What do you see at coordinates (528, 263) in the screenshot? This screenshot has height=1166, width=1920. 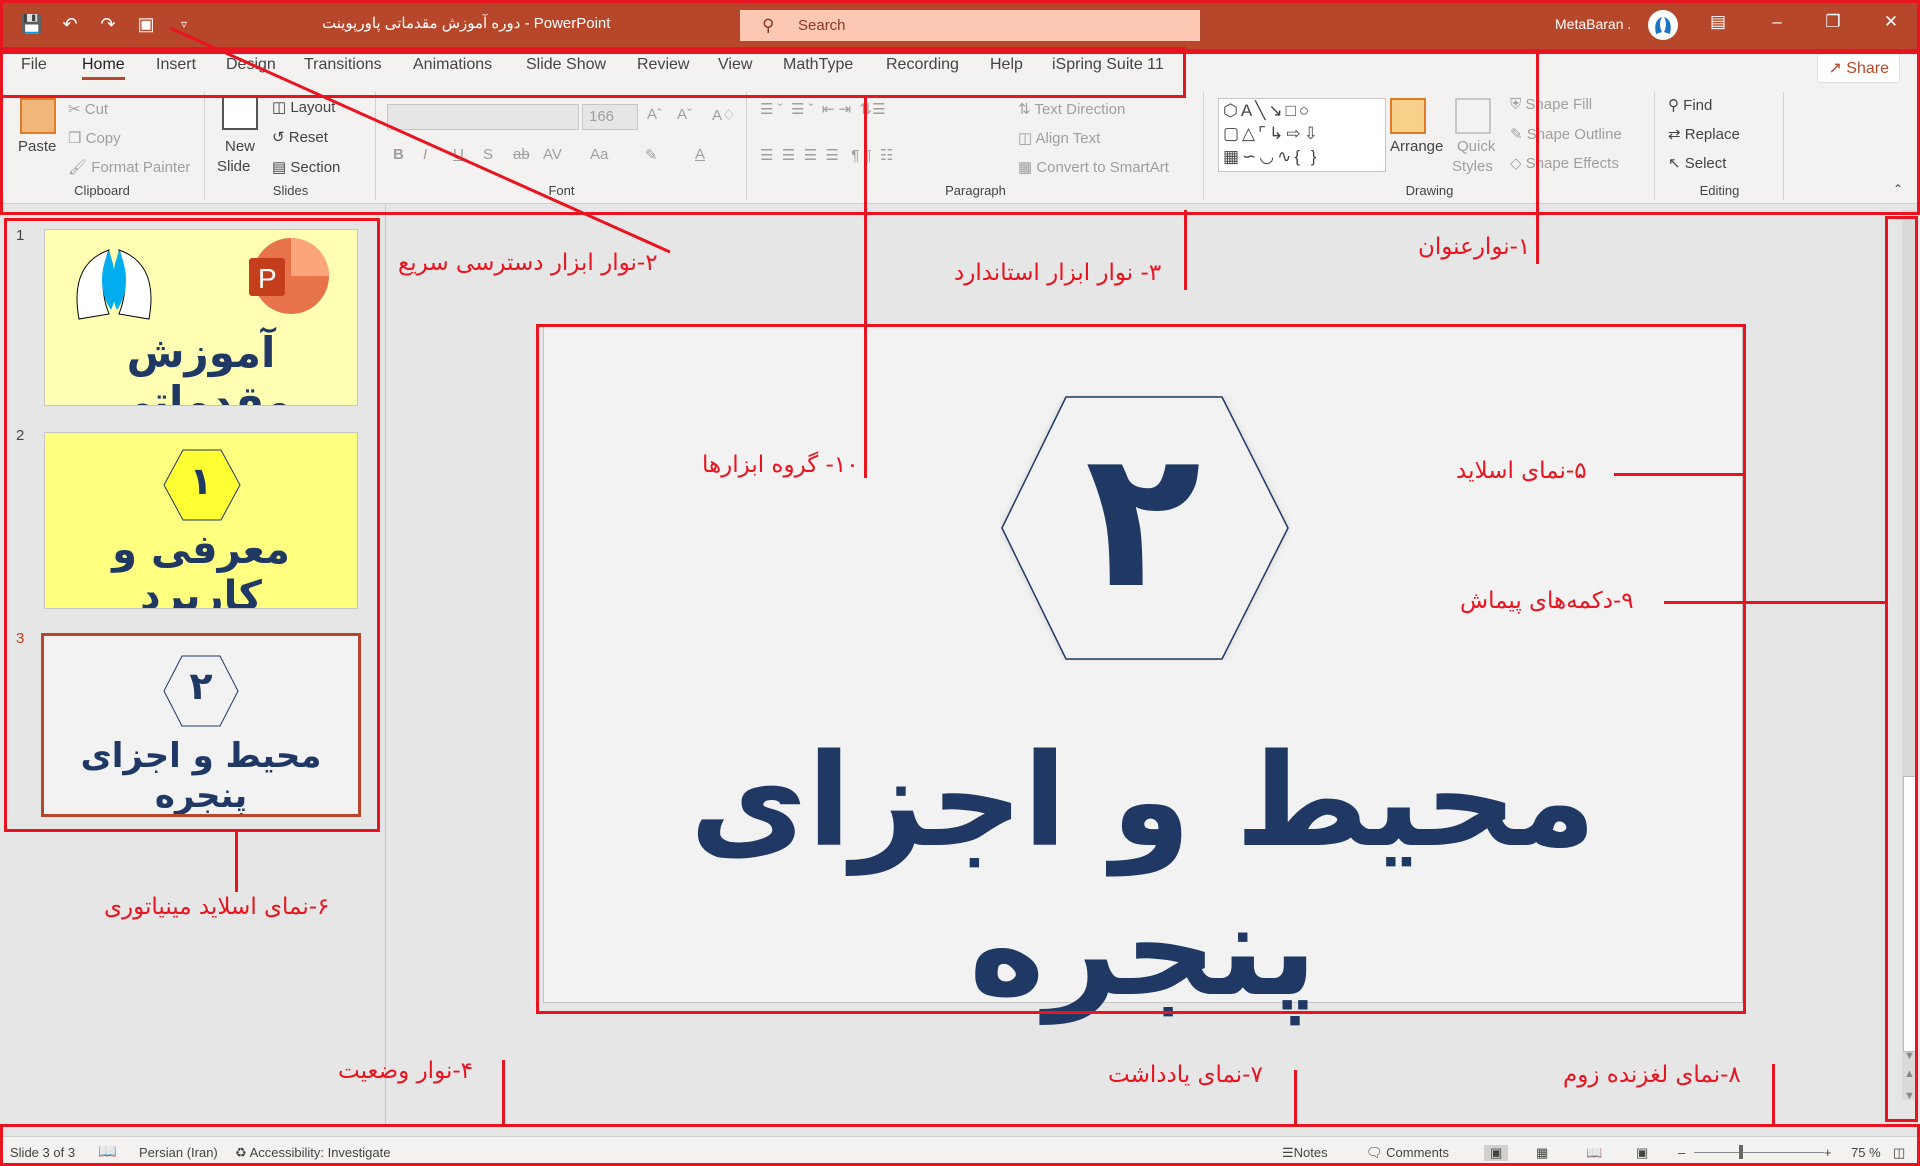 I see `annotation-label-2: ۲-نوار ابزار دسترسی سریع` at bounding box center [528, 263].